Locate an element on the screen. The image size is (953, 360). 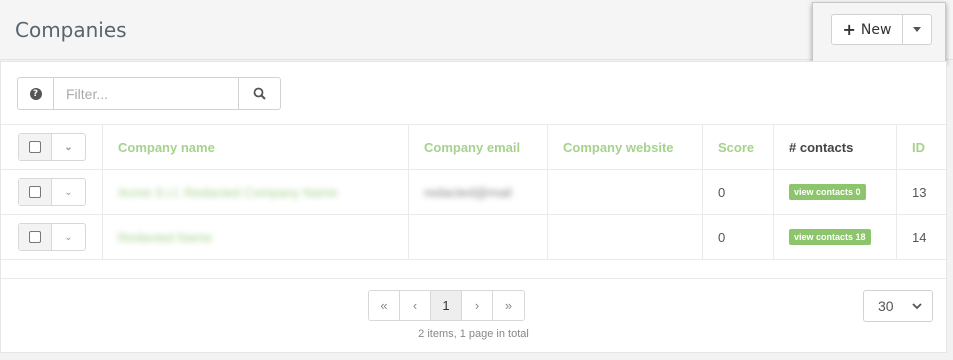
contacts-cell: view contacts 0 is located at coordinates (834, 192).